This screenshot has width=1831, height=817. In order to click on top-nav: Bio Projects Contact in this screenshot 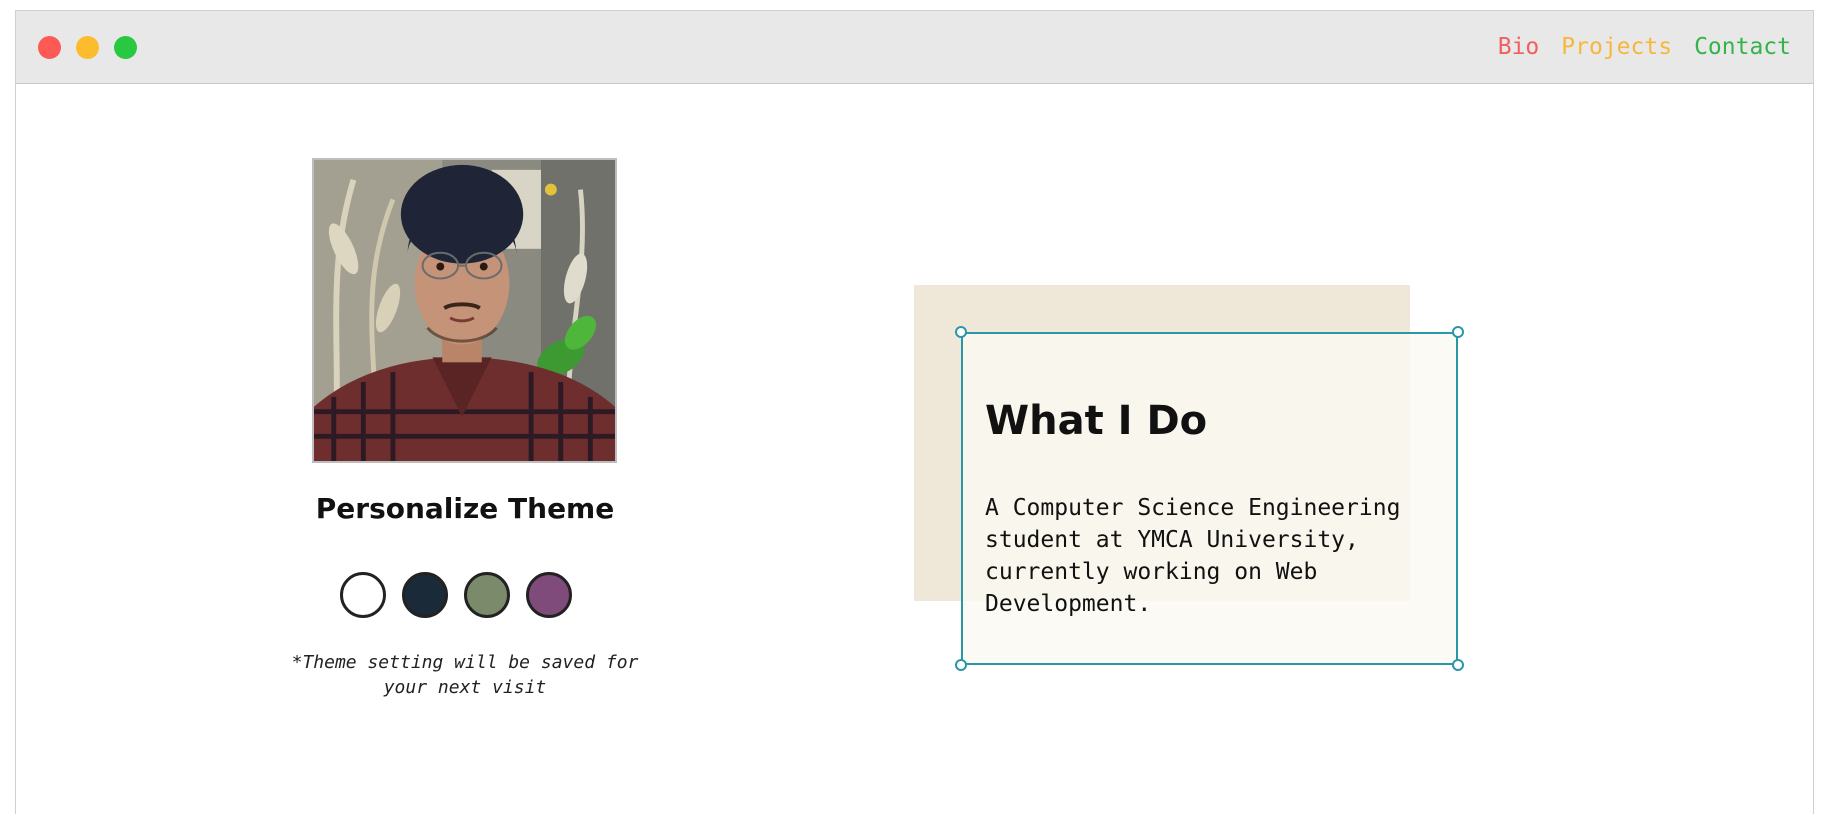, I will do `click(1644, 47)`.